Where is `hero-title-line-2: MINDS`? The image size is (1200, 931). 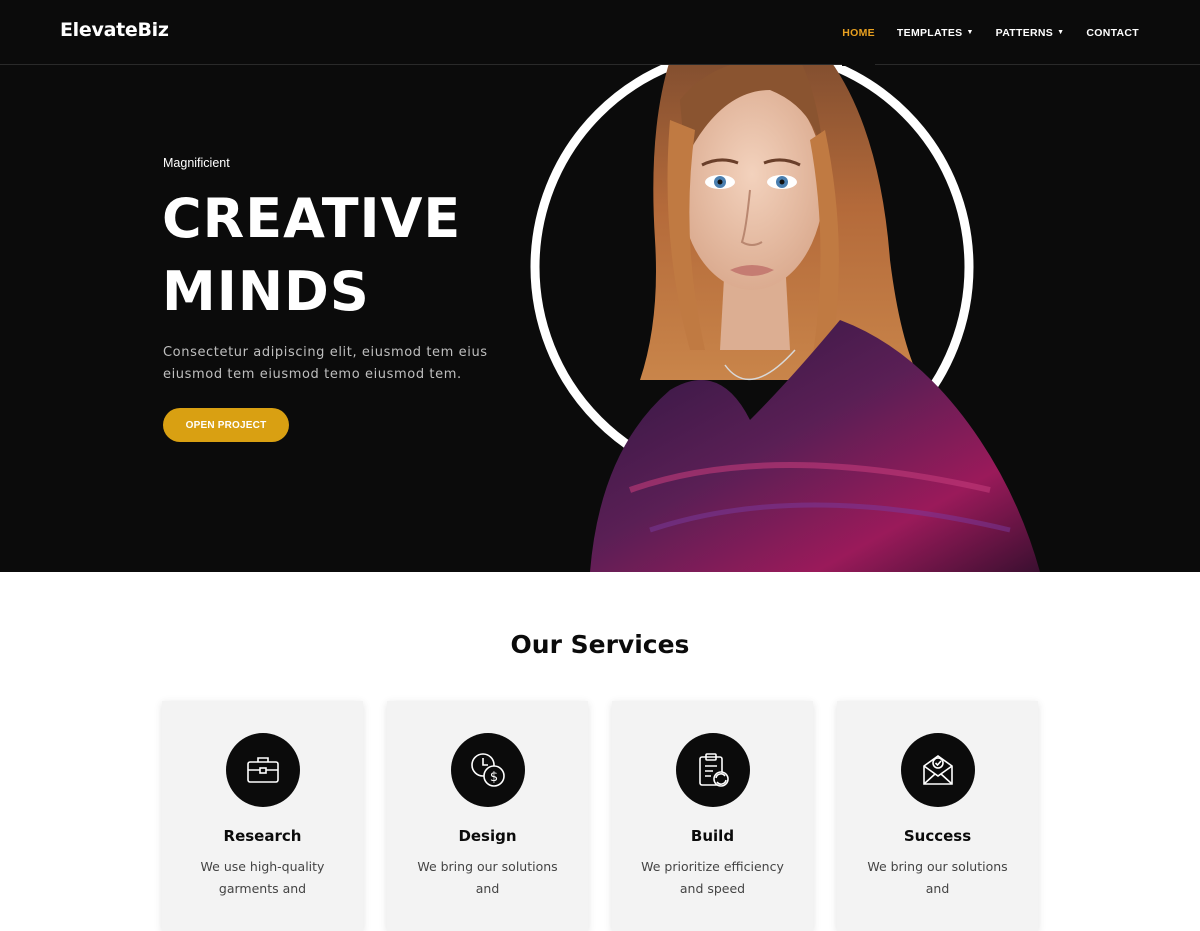
hero-title-line-2: MINDS is located at coordinates (266, 291).